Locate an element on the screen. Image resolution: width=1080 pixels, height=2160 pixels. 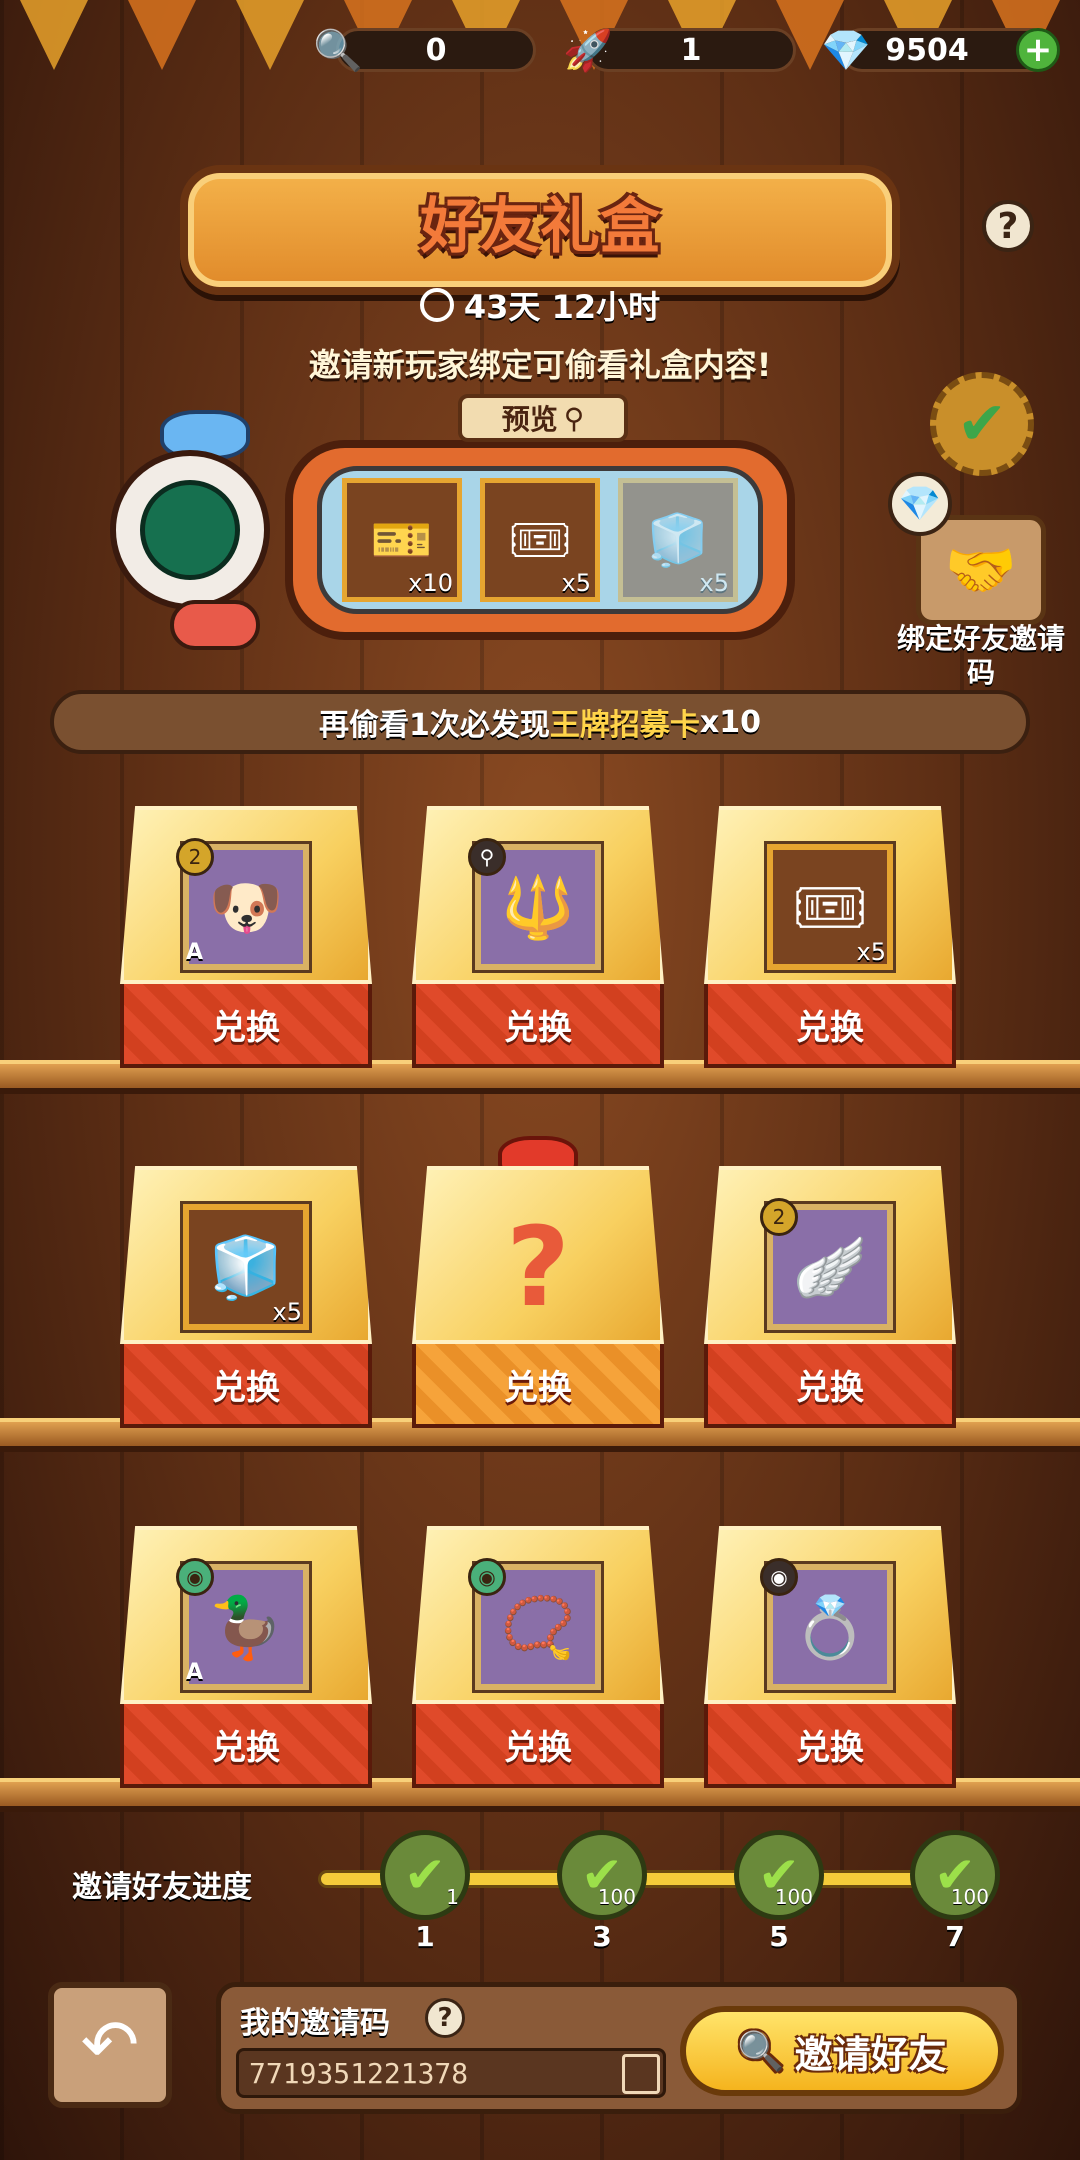
diamond-icon: 💎 is located at coordinates (846, 50).